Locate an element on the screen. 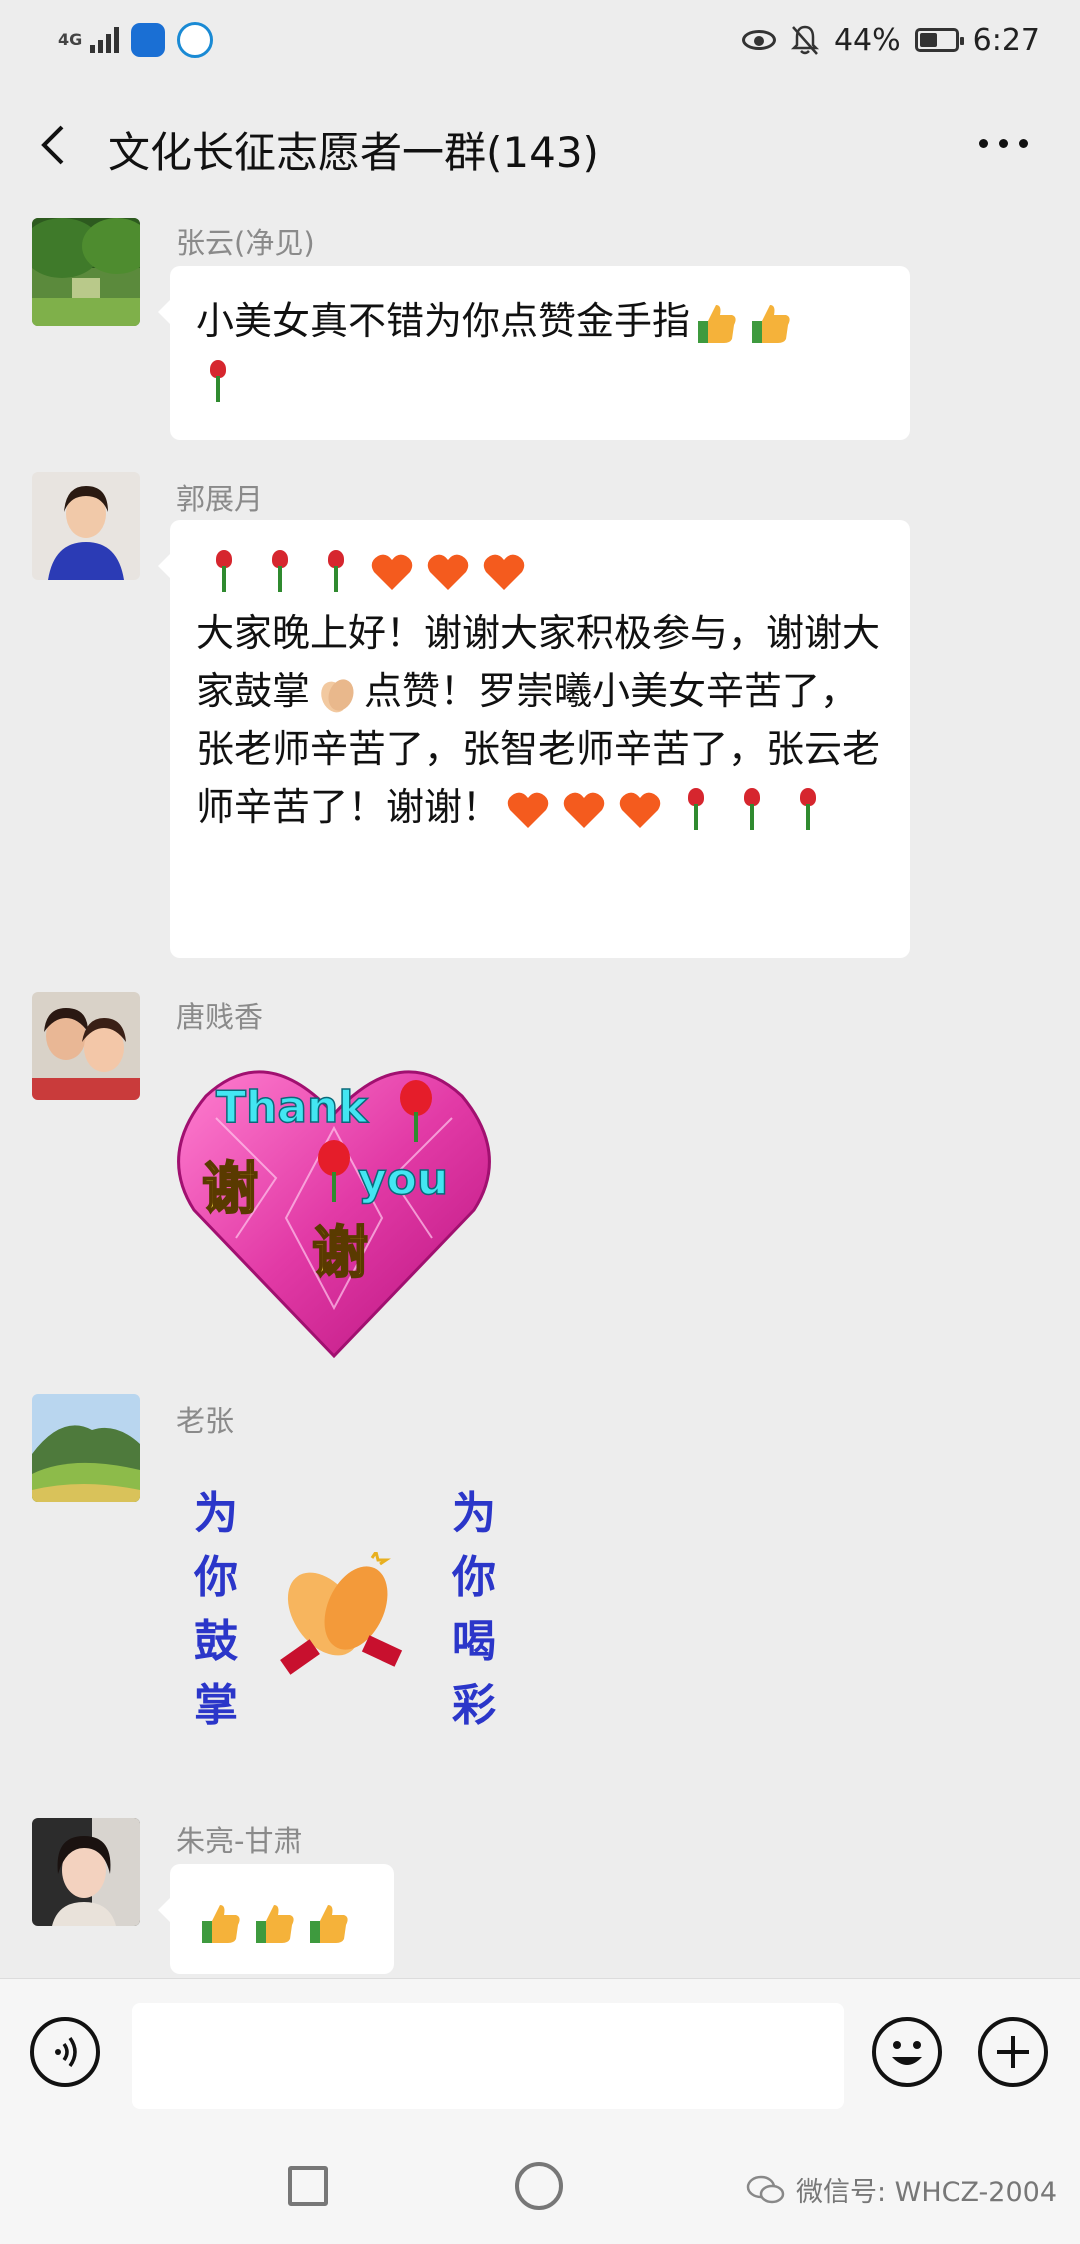  eye-icon is located at coordinates (758, 40).